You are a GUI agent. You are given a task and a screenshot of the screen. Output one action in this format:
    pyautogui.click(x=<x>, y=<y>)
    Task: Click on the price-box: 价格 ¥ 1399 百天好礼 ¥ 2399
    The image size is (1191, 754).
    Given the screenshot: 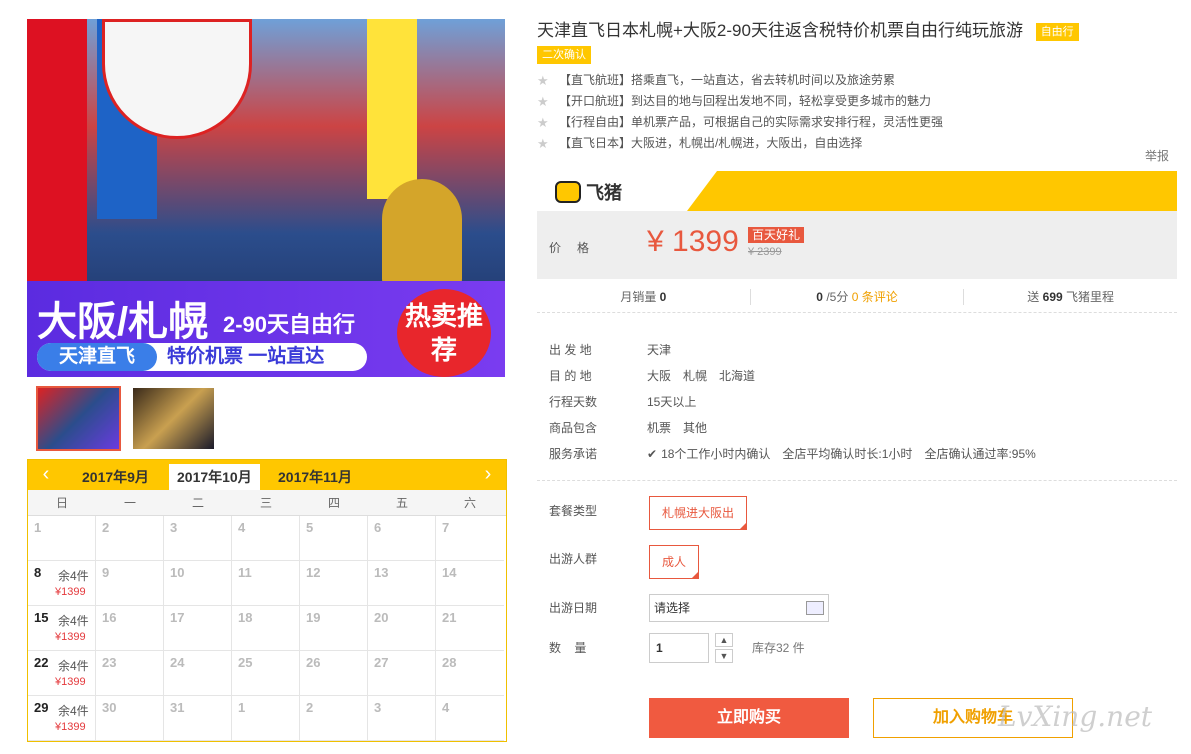 What is the action you would take?
    pyautogui.click(x=857, y=245)
    